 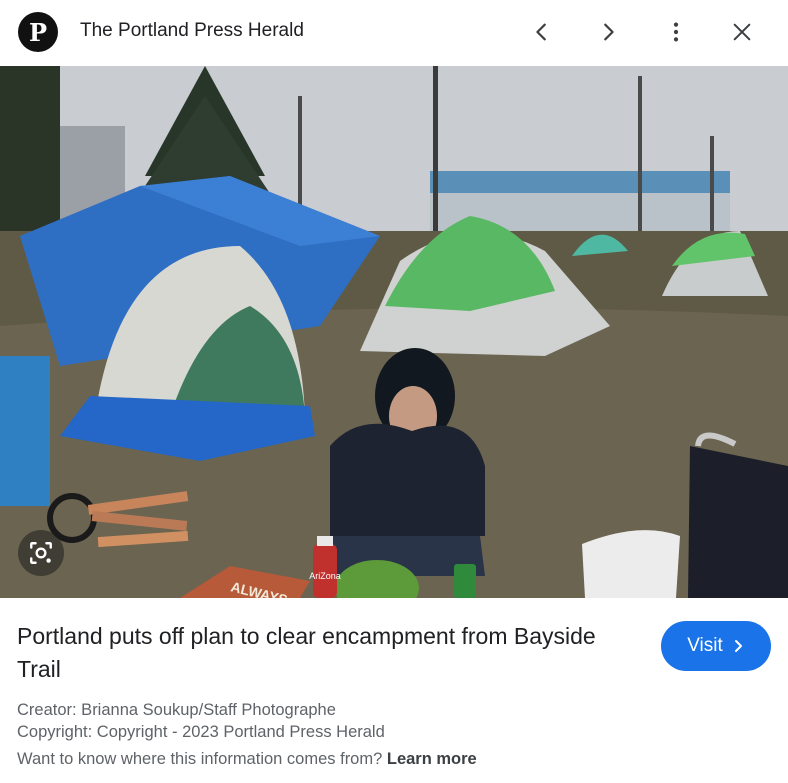 What do you see at coordinates (192, 31) in the screenshot?
I see `site-name: The Portland Press Herald` at bounding box center [192, 31].